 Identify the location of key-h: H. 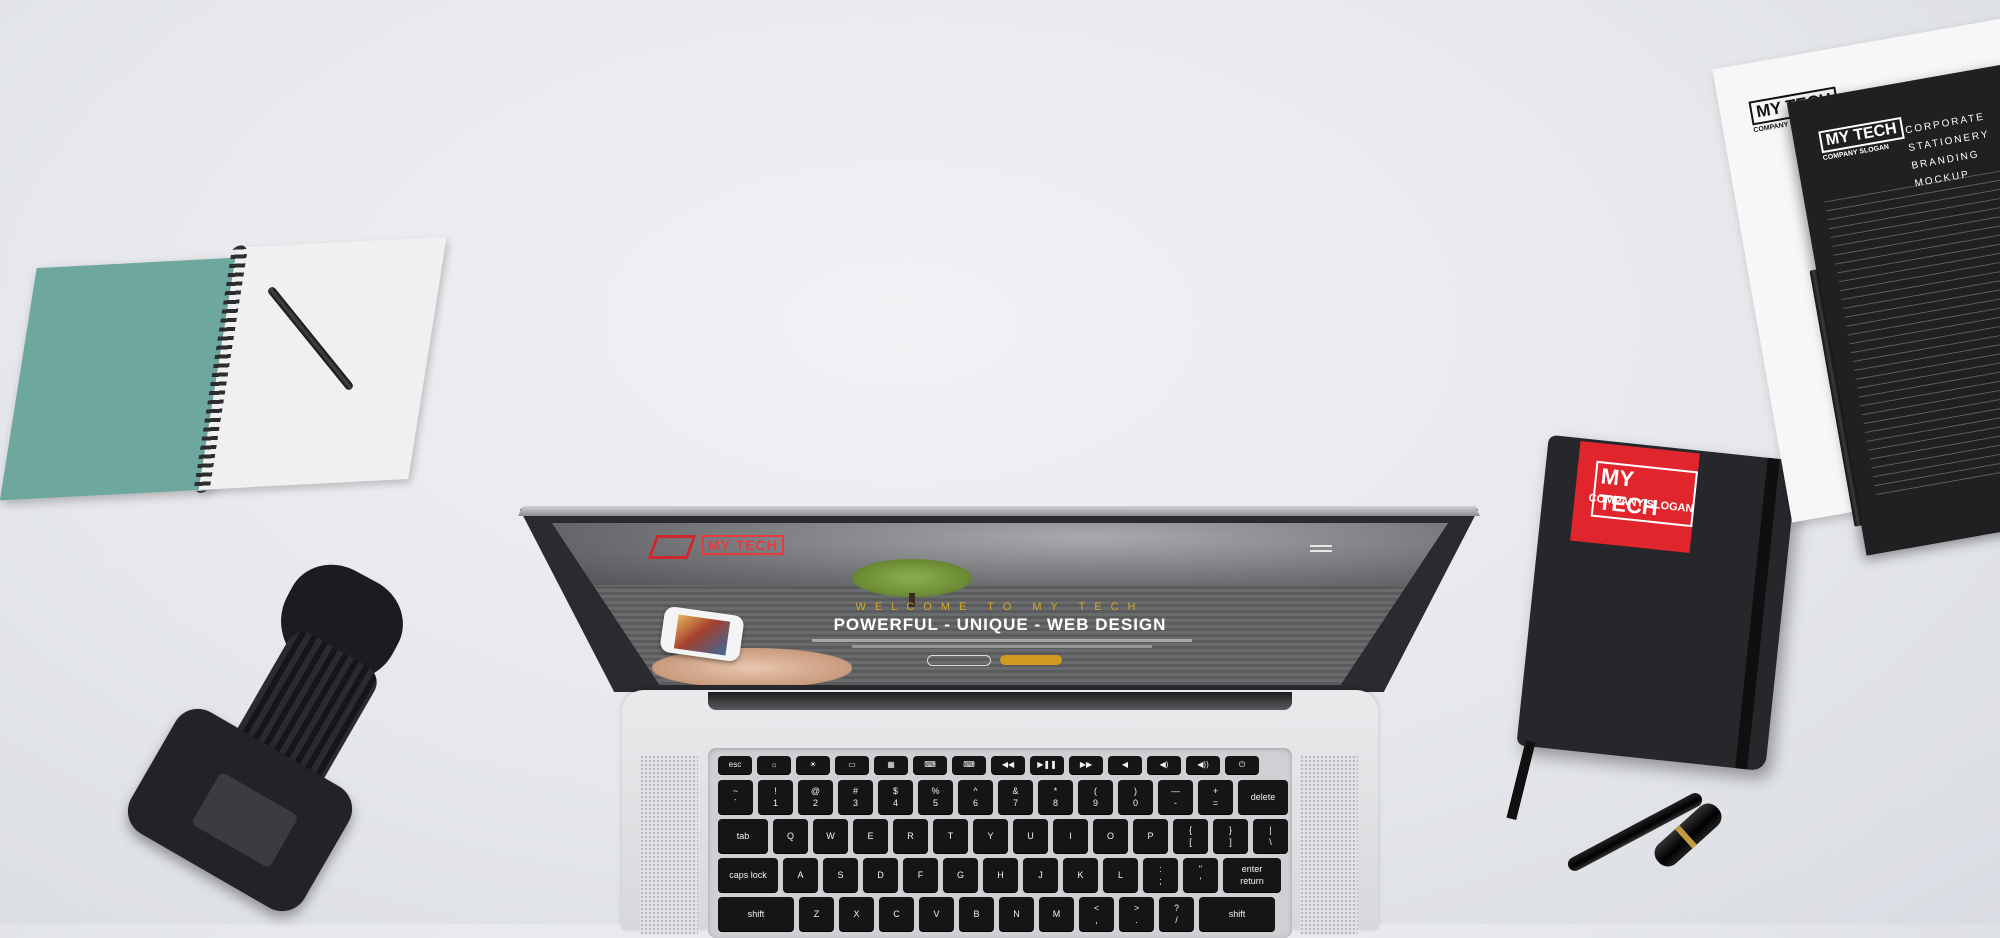
(1000, 875).